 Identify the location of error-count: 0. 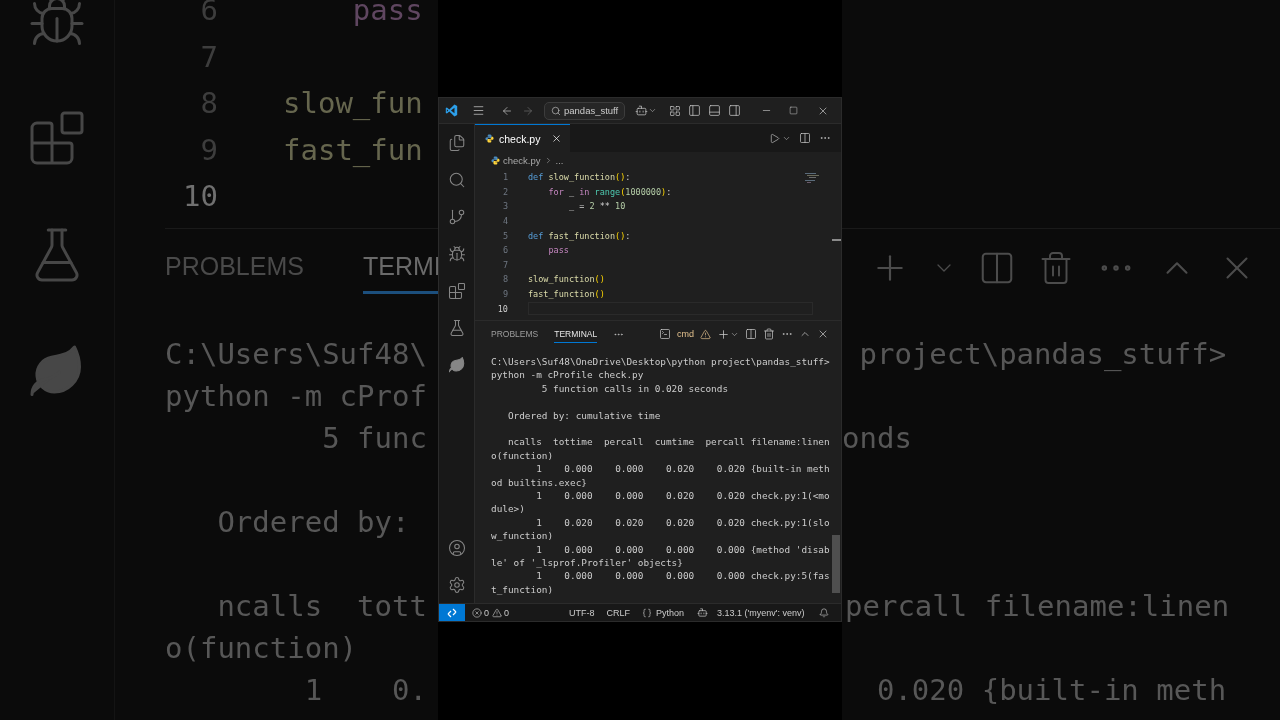
(486, 612).